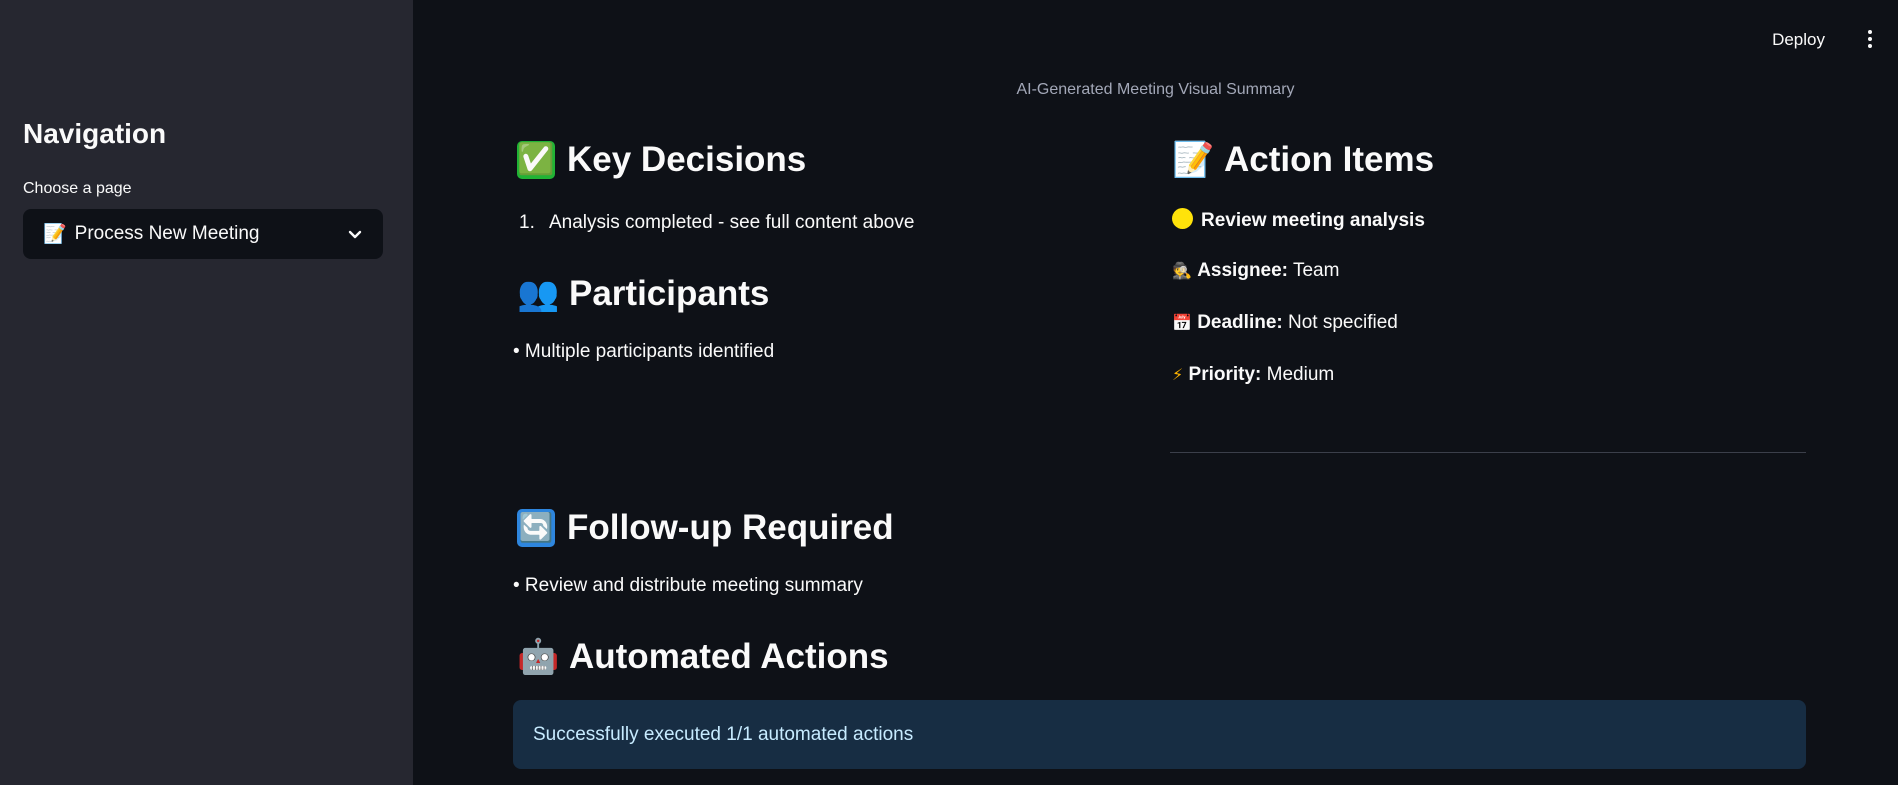  I want to click on assignee-value: Team, so click(1316, 270).